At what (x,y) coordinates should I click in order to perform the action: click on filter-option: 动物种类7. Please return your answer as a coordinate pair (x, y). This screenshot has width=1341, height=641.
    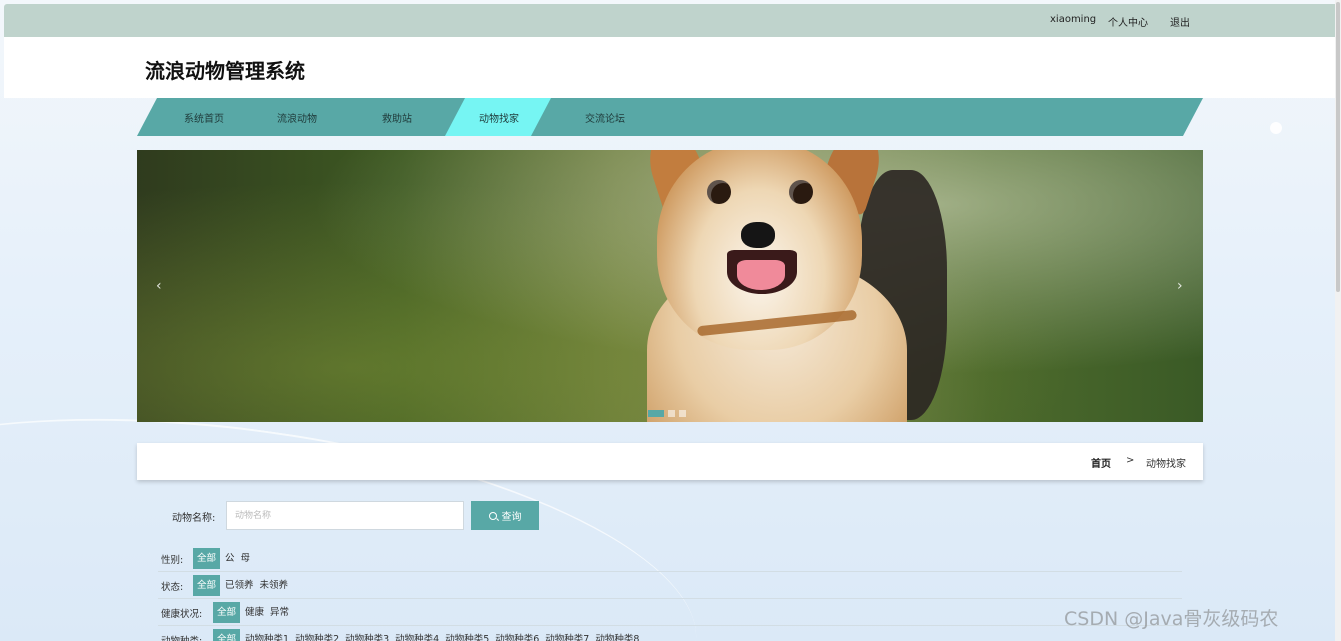
    Looking at the image, I should click on (567, 635).